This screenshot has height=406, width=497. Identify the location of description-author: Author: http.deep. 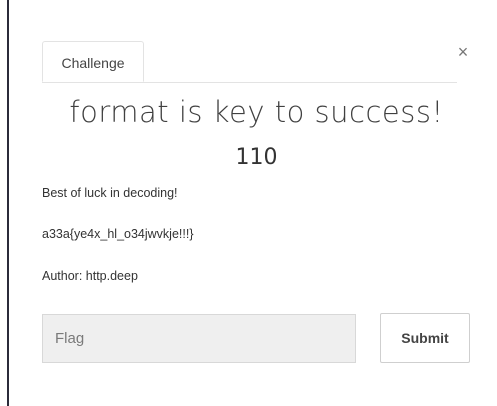
(90, 276).